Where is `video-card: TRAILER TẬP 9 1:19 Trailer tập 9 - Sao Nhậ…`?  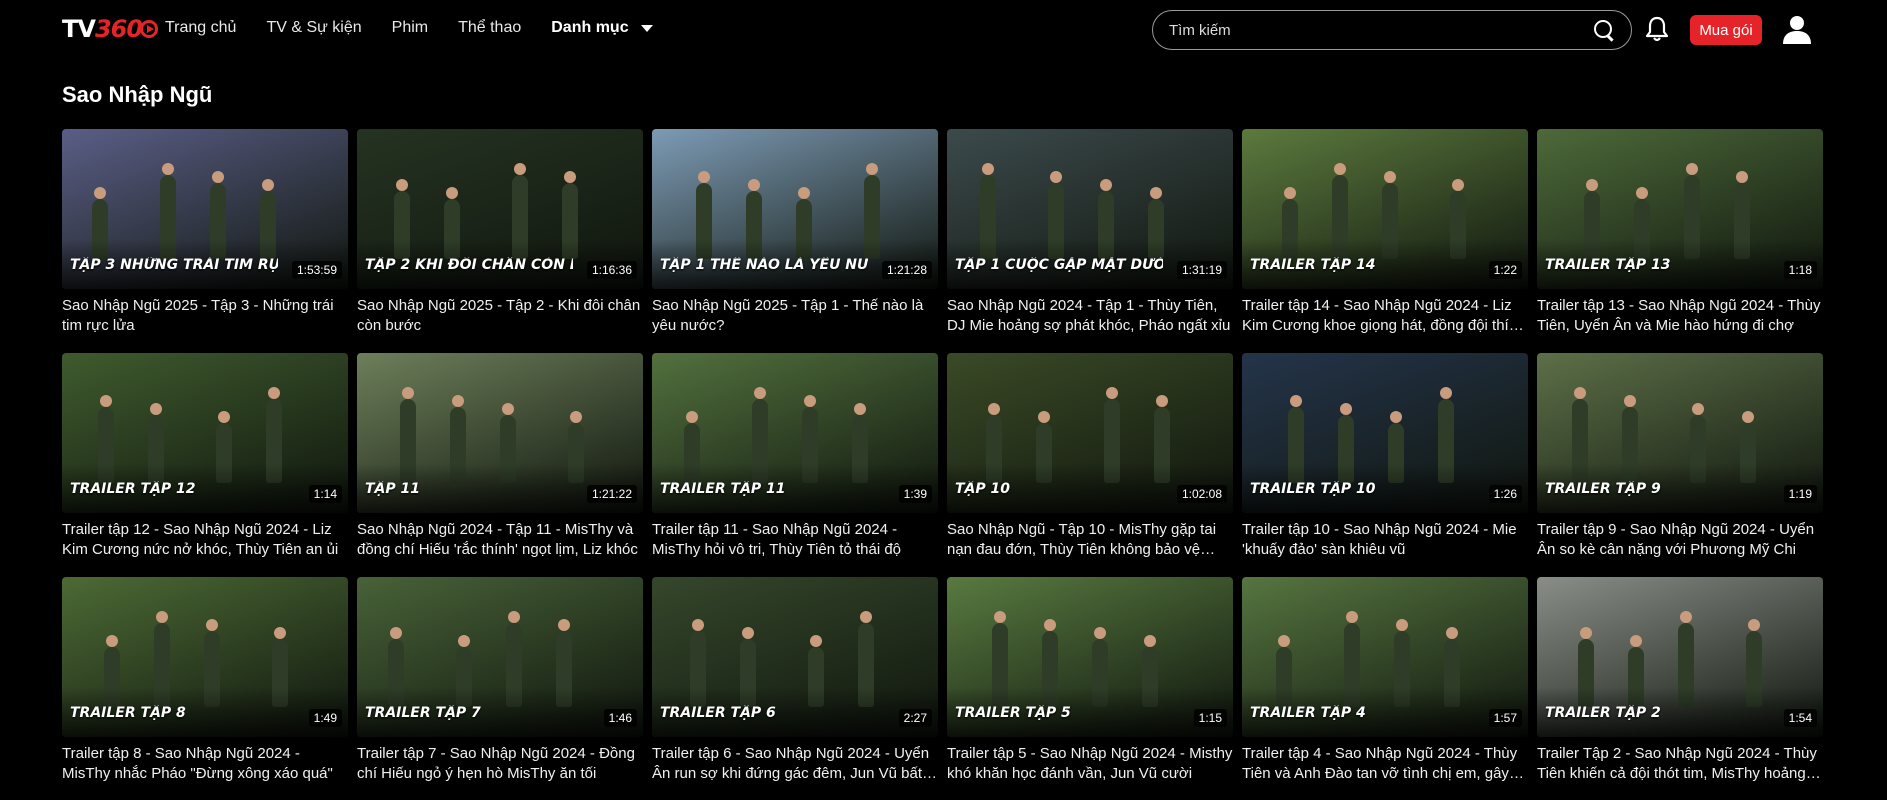 video-card: TRAILER TẬP 9 1:19 Trailer tập 9 - Sao Nhậ… is located at coordinates (1680, 456).